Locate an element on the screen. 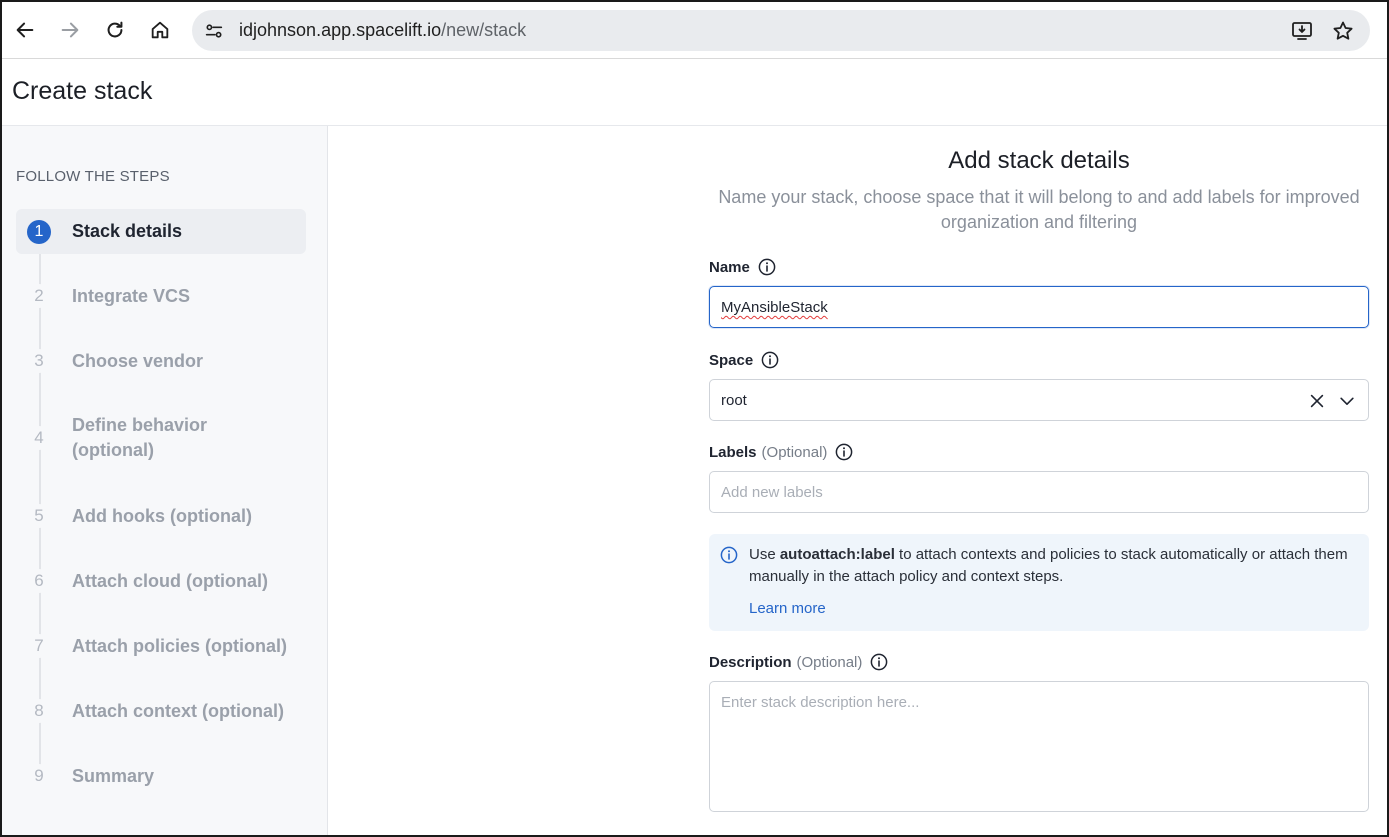  bookmark-button is located at coordinates (1343, 31).